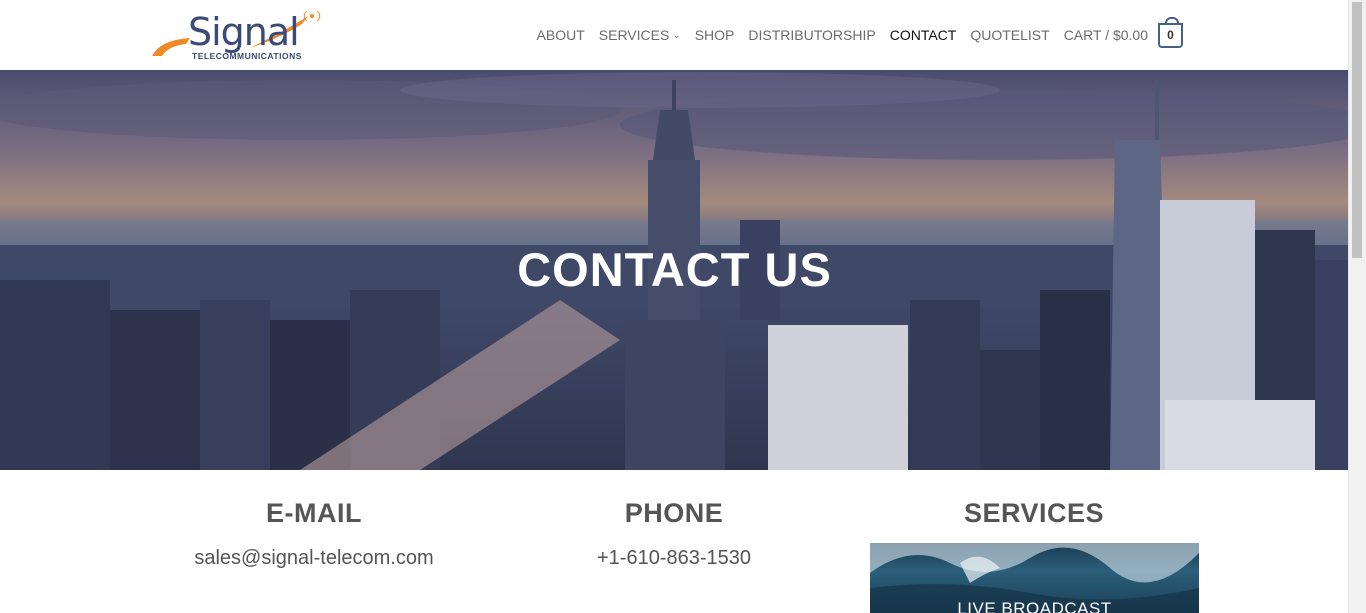  I want to click on chevron-down-icon: ⌄, so click(676, 35).